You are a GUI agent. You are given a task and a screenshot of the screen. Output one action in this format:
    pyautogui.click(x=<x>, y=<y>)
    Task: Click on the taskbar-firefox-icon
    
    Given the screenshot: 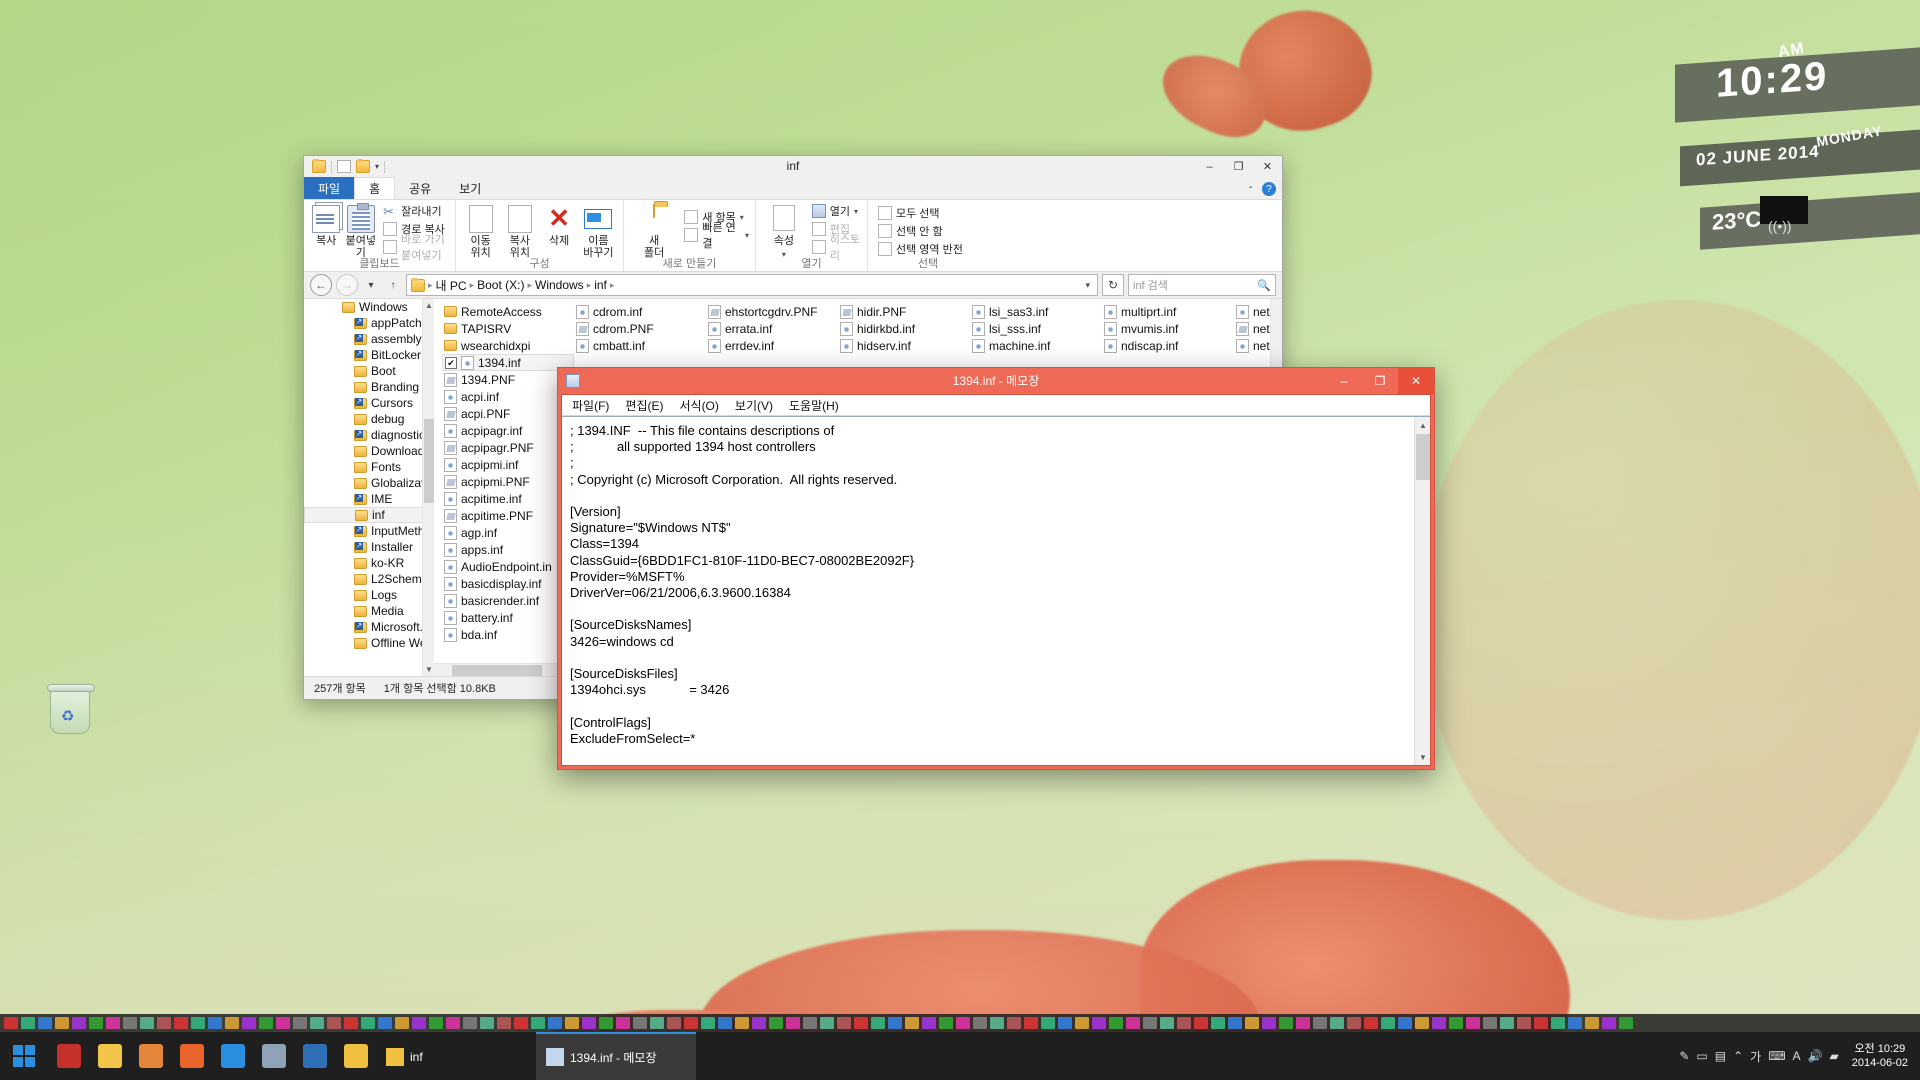 What is the action you would take?
    pyautogui.click(x=191, y=1056)
    